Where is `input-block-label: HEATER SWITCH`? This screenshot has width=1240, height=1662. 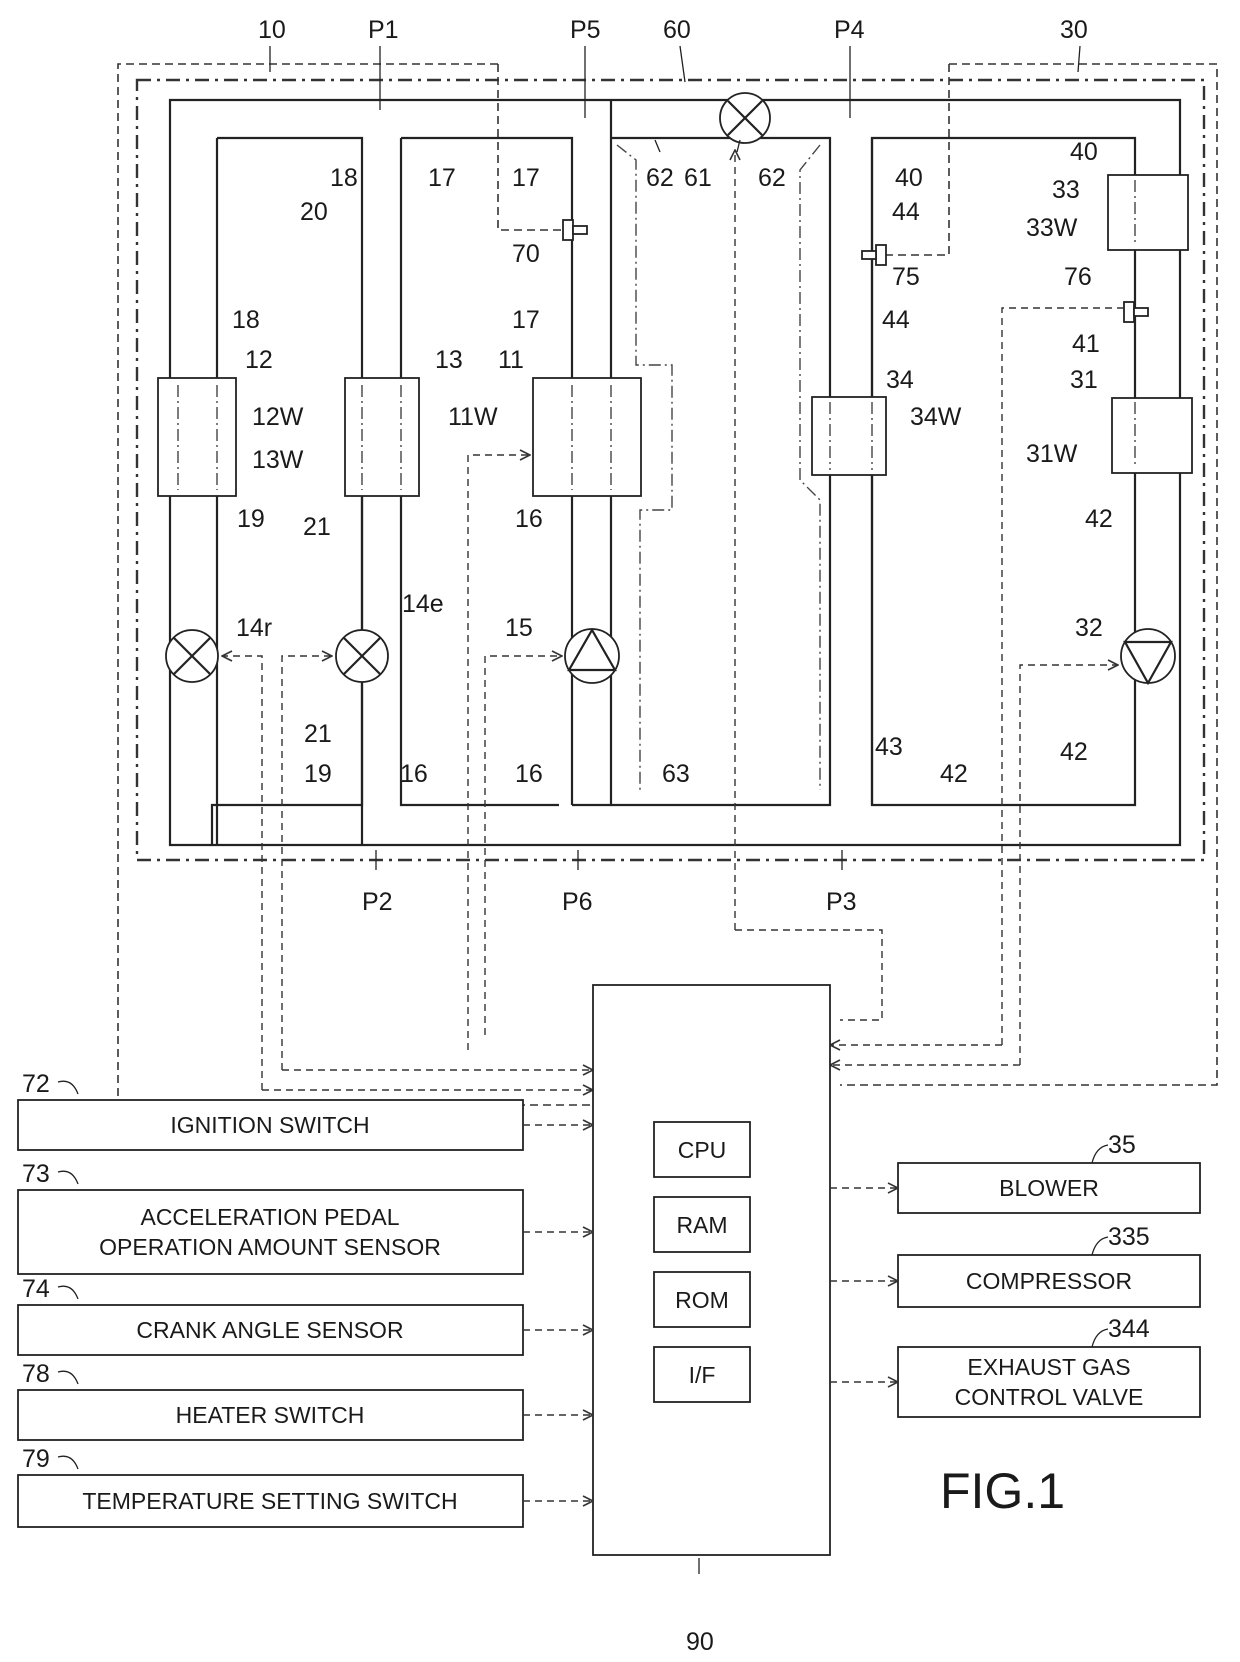
input-block-label: HEATER SWITCH is located at coordinates (270, 1415).